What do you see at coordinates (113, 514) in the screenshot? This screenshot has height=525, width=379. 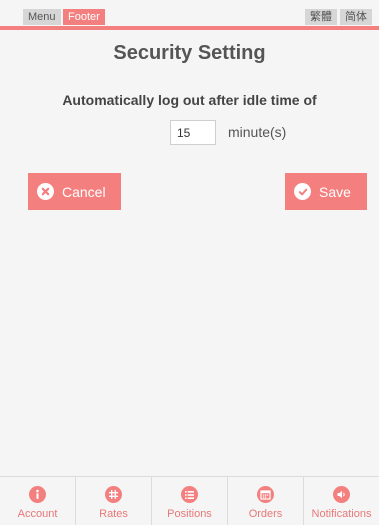 I see `nav-label-rates: Rates` at bounding box center [113, 514].